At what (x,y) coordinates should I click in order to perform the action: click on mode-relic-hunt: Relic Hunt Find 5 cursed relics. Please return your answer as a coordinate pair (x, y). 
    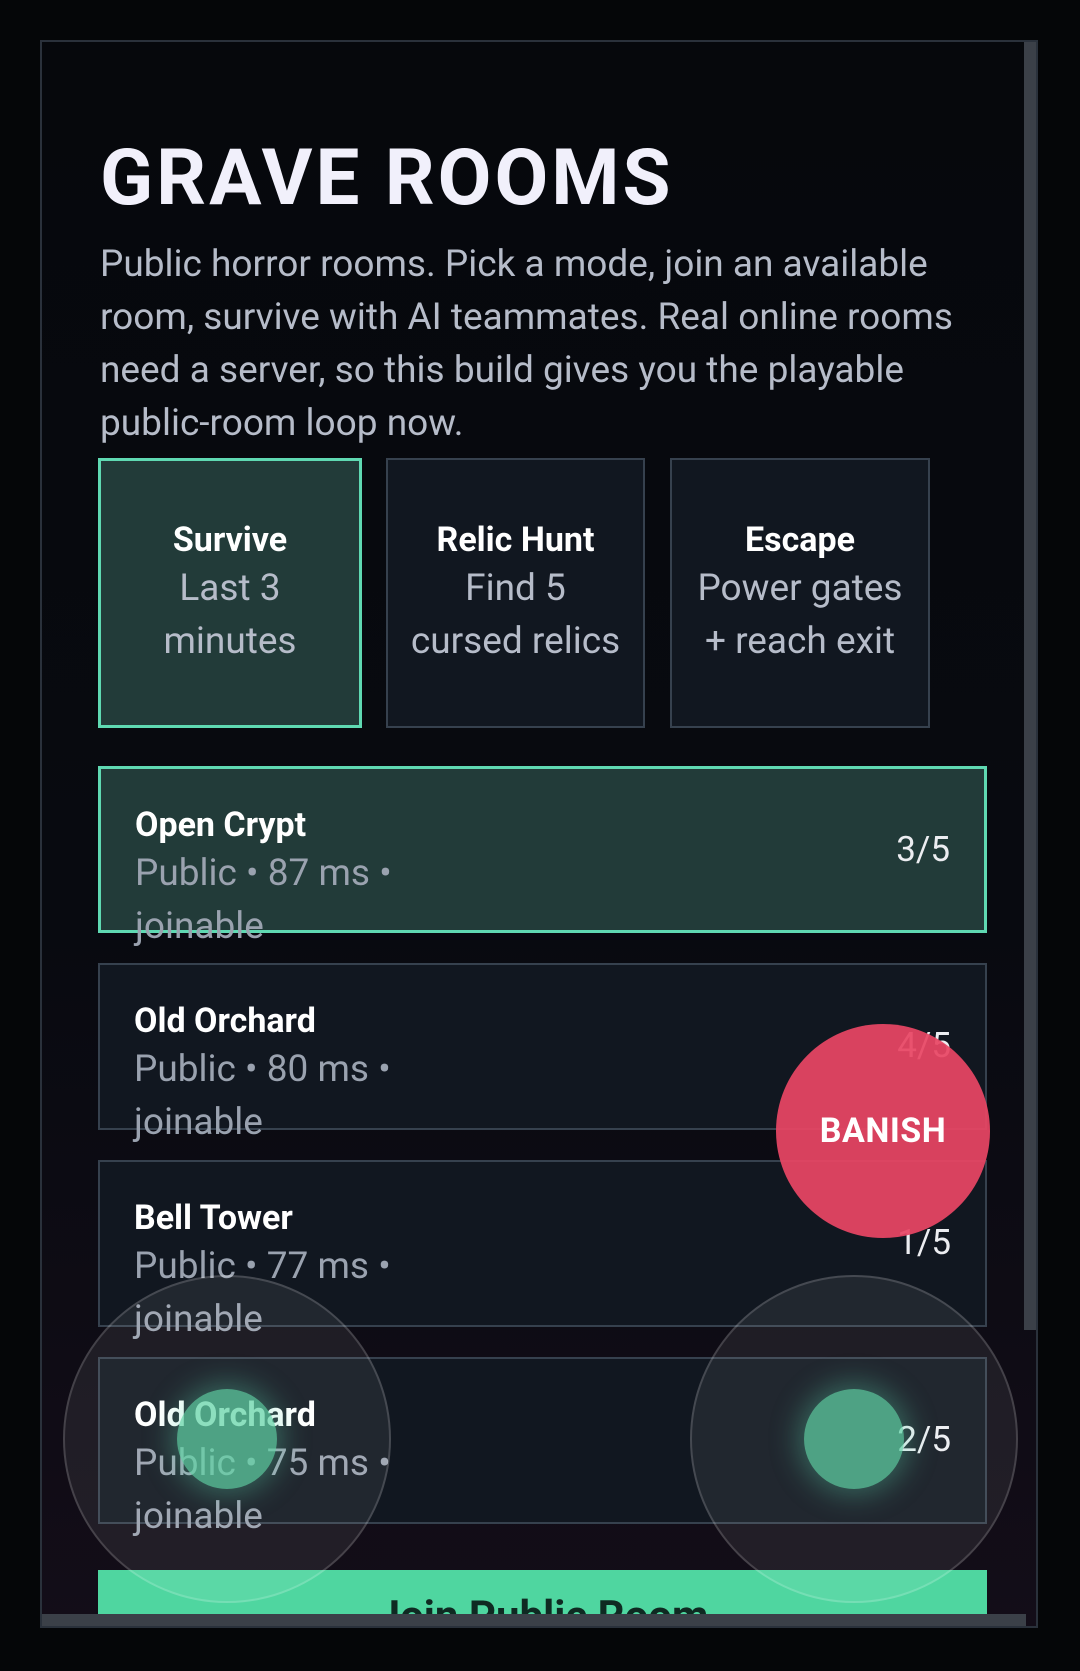
    Looking at the image, I should click on (515, 593).